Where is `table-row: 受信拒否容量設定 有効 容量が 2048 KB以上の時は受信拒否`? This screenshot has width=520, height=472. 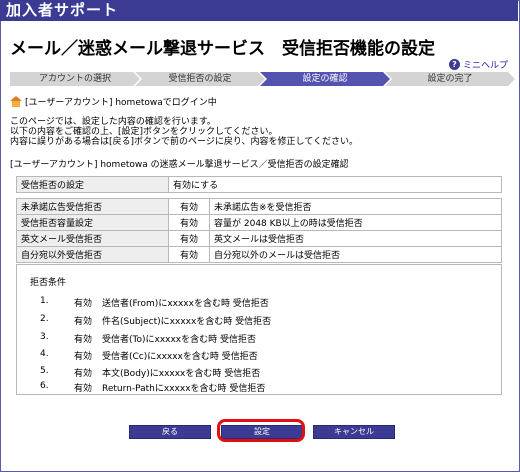 table-row: 受信拒否容量設定 有効 容量が 2048 KB以上の時は受信拒否 is located at coordinates (259, 222).